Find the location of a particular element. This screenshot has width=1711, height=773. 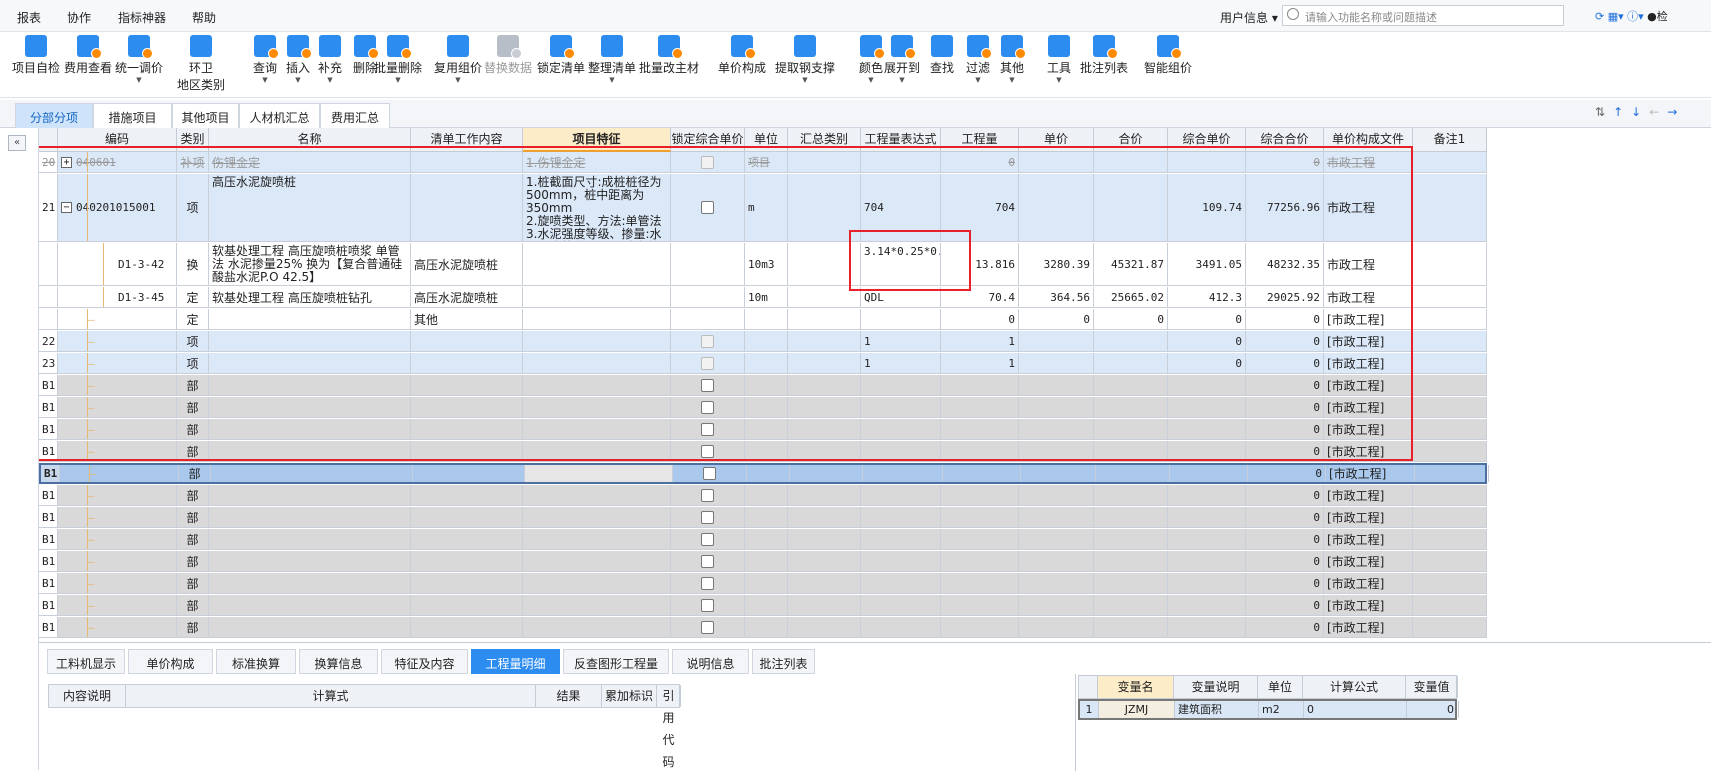

column-header-2: 类别 is located at coordinates (193, 140).